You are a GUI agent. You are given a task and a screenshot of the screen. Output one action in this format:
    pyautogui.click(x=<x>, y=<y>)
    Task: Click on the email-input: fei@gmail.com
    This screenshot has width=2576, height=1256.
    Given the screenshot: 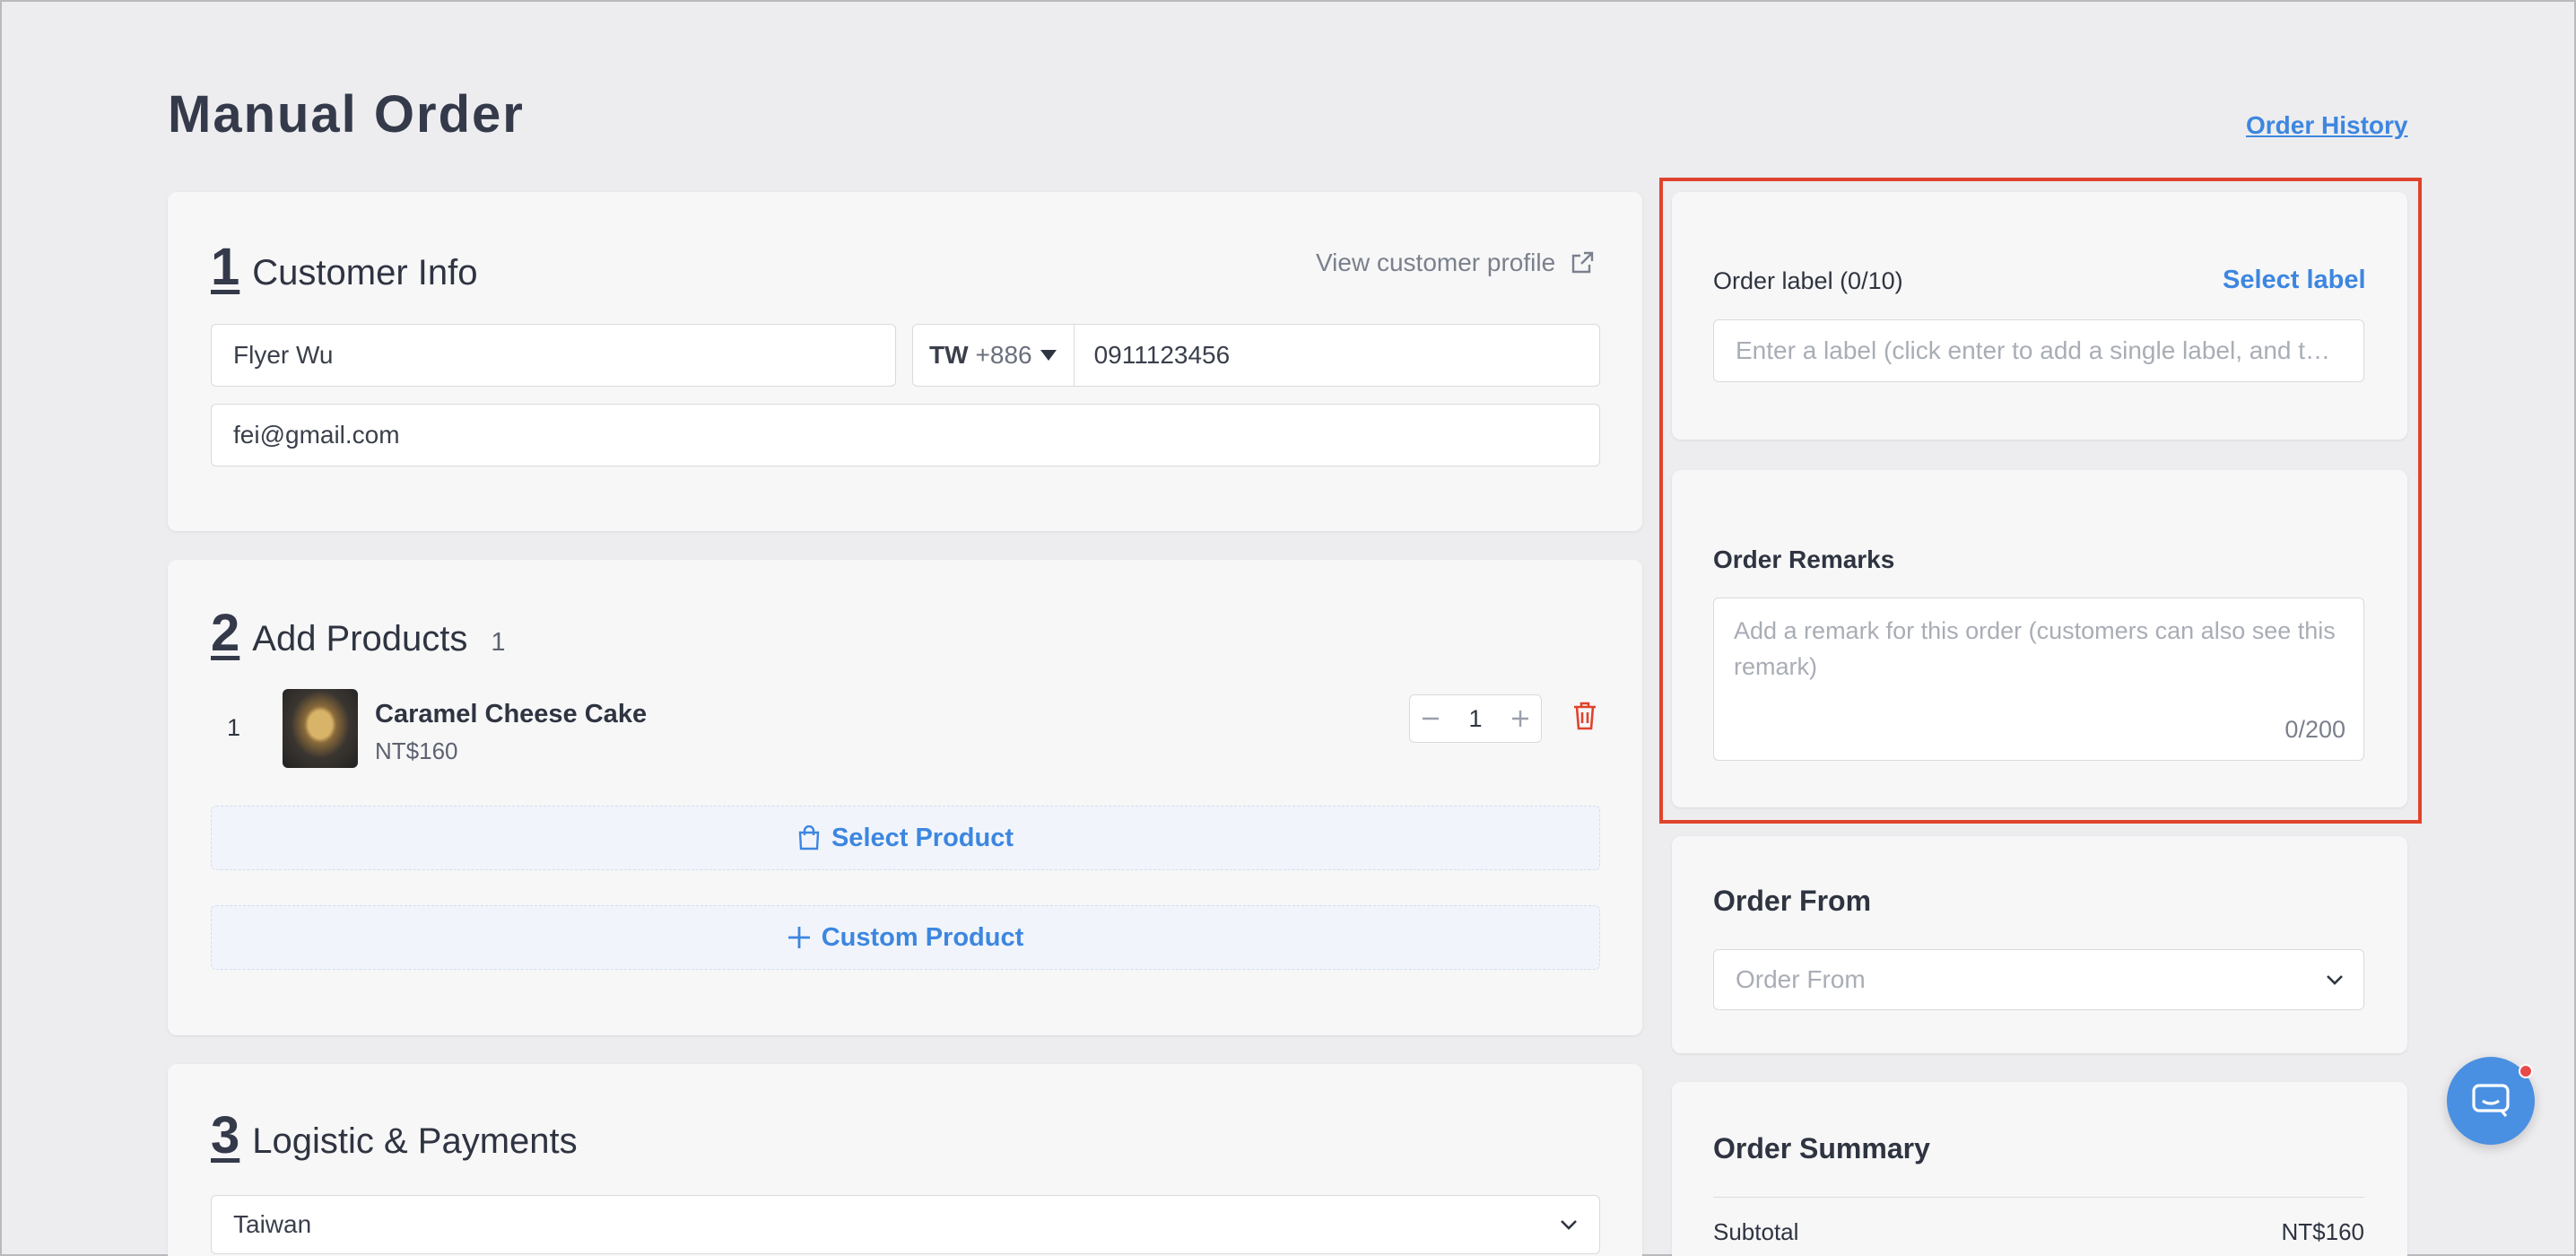 What is the action you would take?
    pyautogui.click(x=905, y=435)
    